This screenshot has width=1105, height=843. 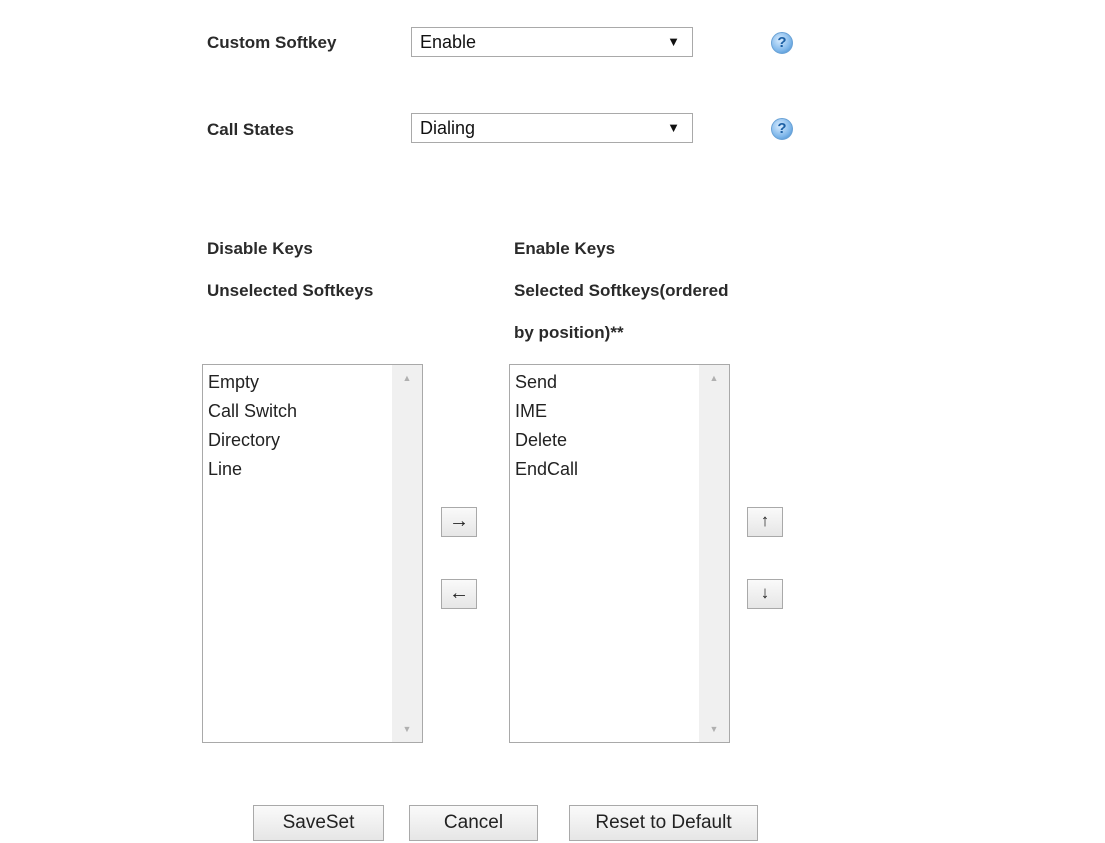 I want to click on list-item: IME, so click(x=607, y=411).